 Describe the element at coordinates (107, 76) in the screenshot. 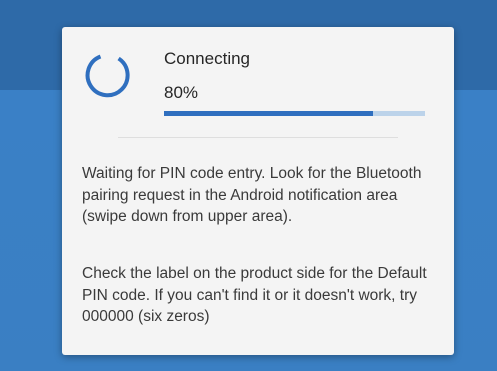

I see `spinner-icon` at that location.